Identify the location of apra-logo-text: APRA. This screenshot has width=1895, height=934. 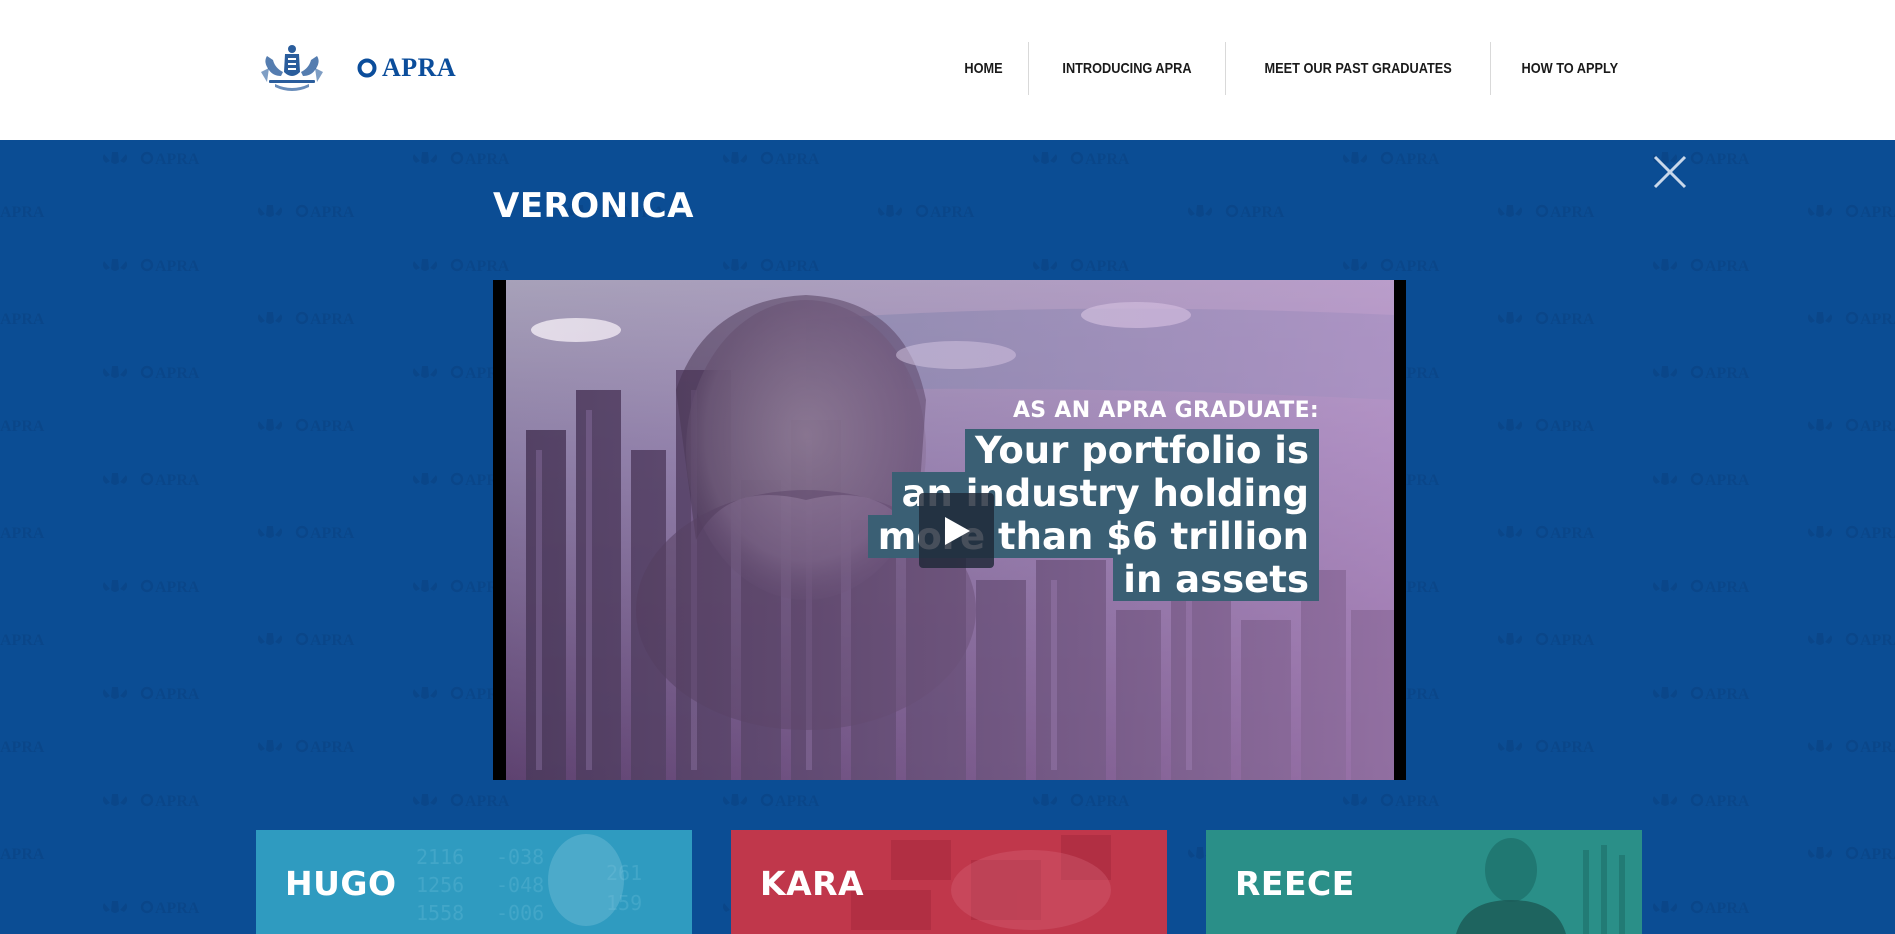
(419, 67).